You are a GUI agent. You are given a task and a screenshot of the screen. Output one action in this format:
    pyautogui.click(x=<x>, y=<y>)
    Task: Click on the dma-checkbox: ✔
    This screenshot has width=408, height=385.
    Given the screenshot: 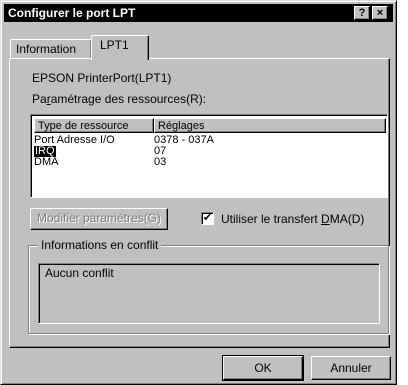 What is the action you would take?
    pyautogui.click(x=207, y=218)
    